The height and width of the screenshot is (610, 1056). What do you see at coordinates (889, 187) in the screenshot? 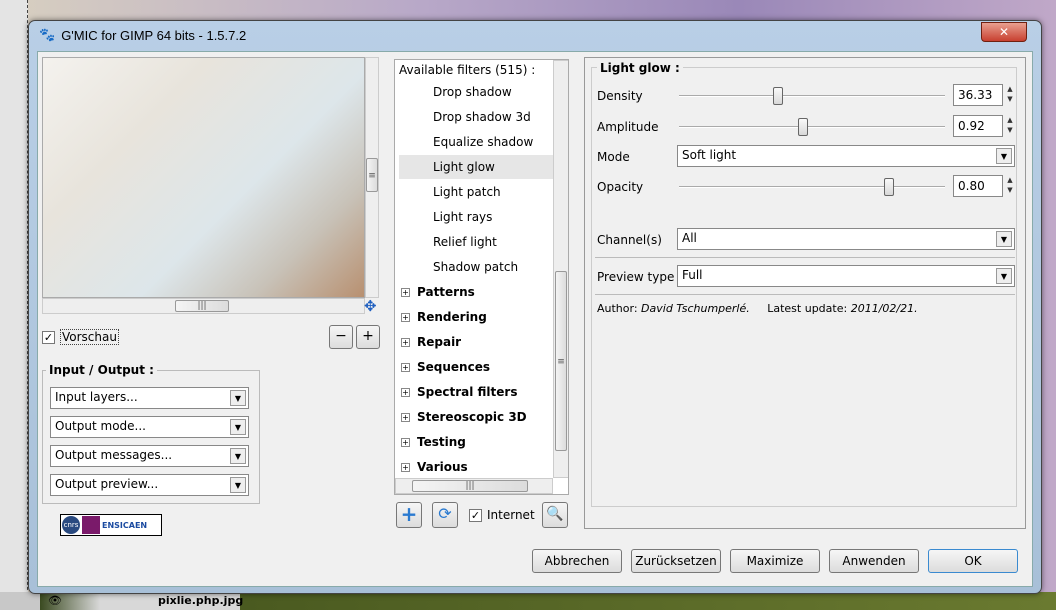
I see `opacity-slider-thumb` at bounding box center [889, 187].